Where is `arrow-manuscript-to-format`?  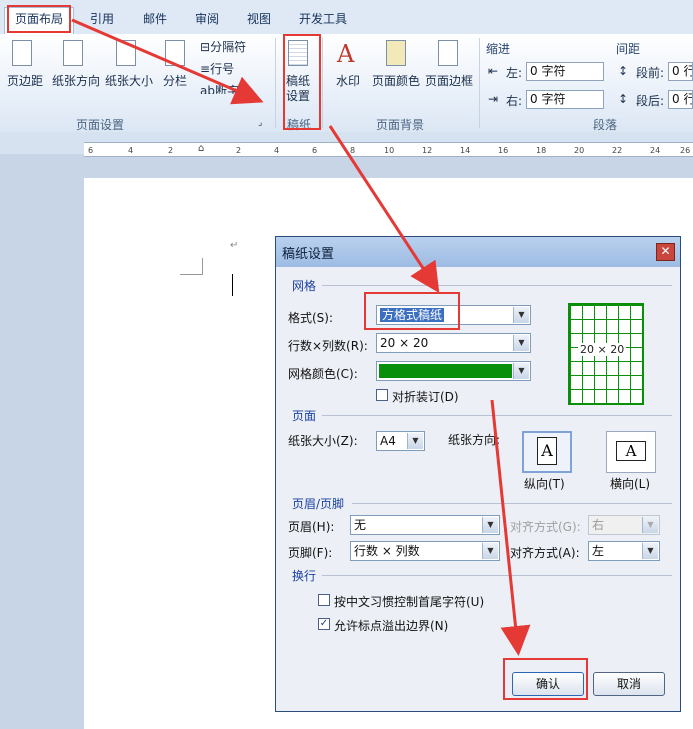 arrow-manuscript-to-format is located at coordinates (384, 209).